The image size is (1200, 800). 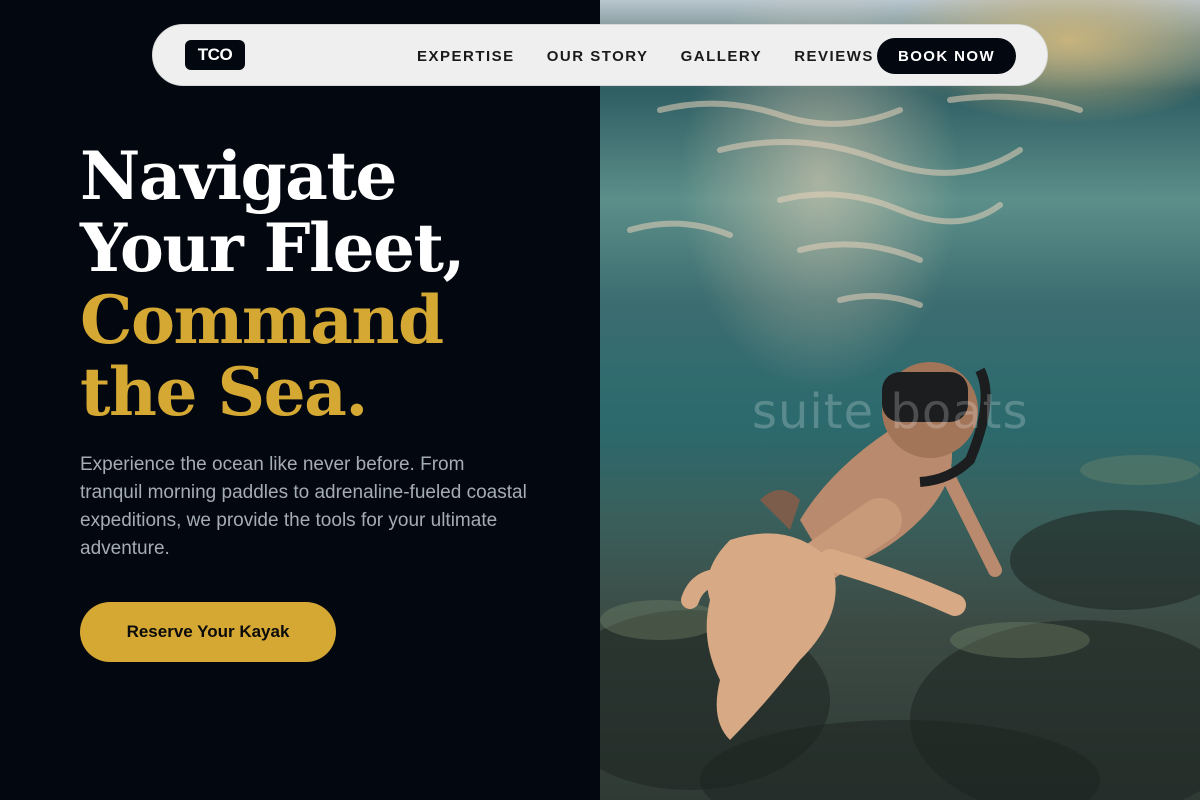 I want to click on nav-link-gallery: GALLERY, so click(x=722, y=56).